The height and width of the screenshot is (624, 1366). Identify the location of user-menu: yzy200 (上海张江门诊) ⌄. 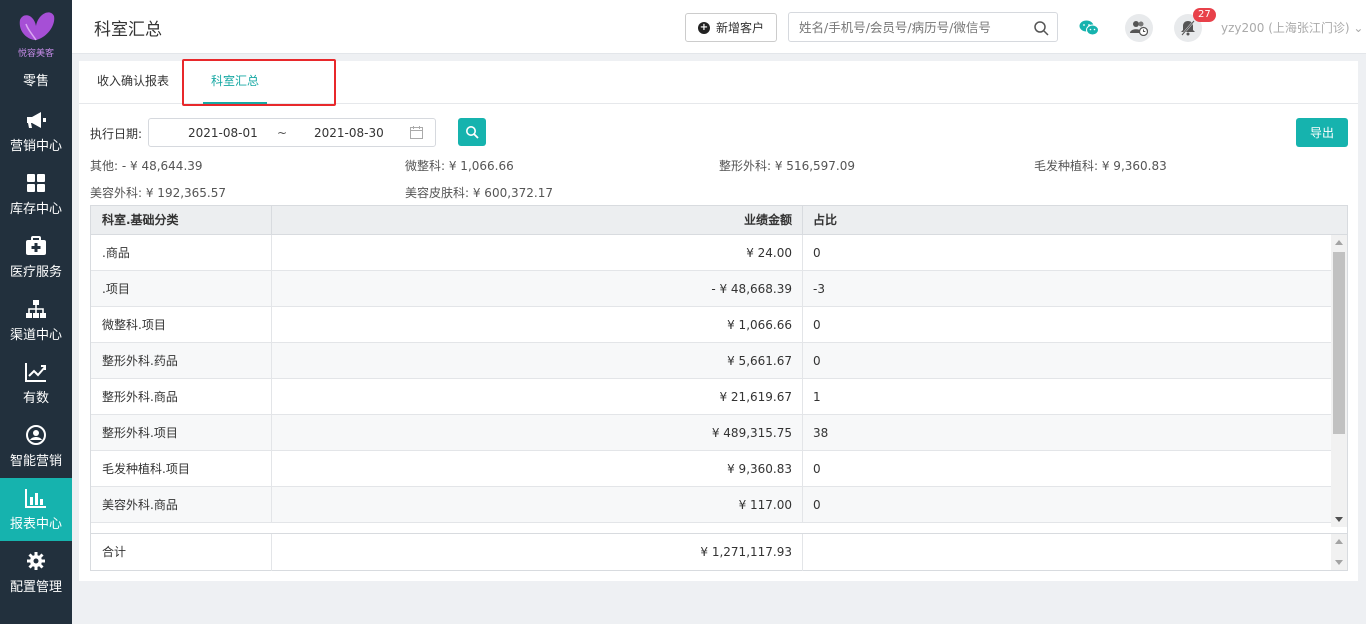
(1292, 27).